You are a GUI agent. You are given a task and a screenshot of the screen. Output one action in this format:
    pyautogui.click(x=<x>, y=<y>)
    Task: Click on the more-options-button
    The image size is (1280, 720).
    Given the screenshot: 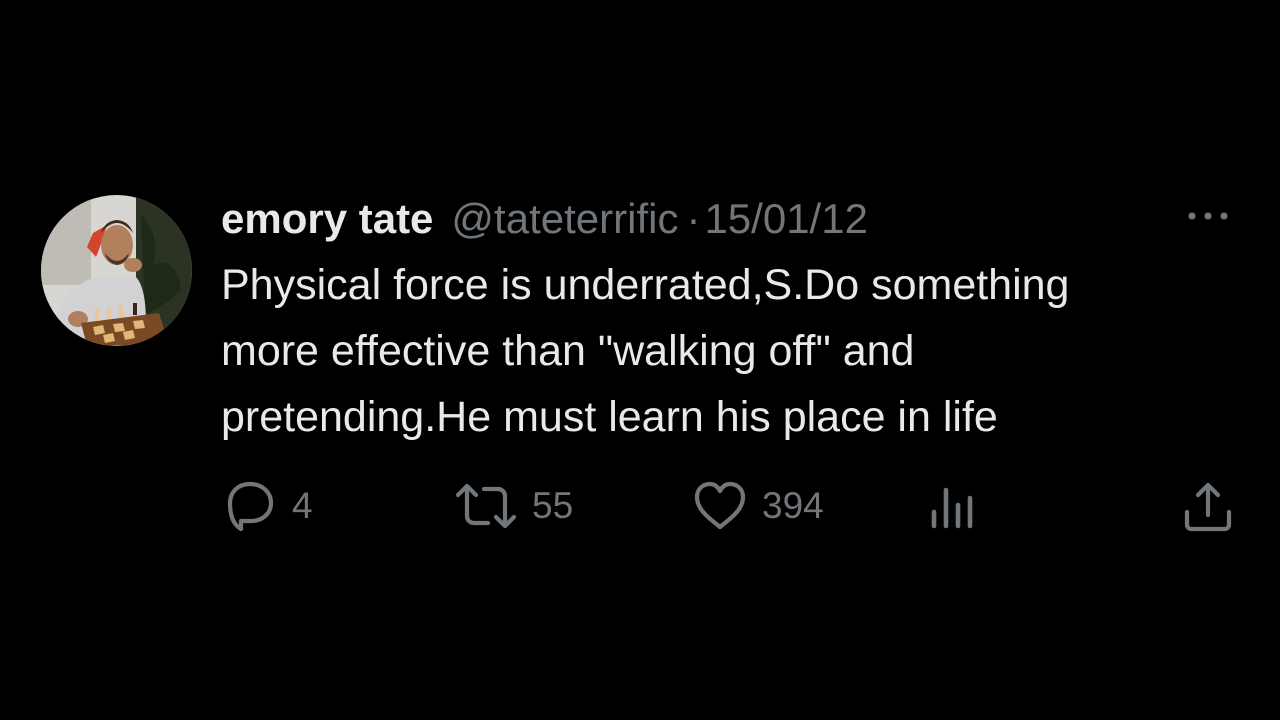 What is the action you would take?
    pyautogui.click(x=1208, y=216)
    